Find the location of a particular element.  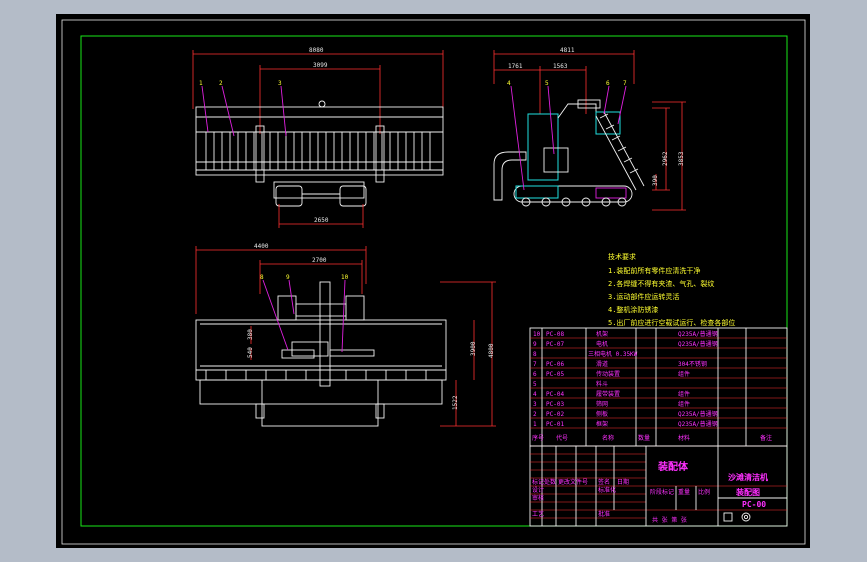

top-track-frame is located at coordinates (320, 403).